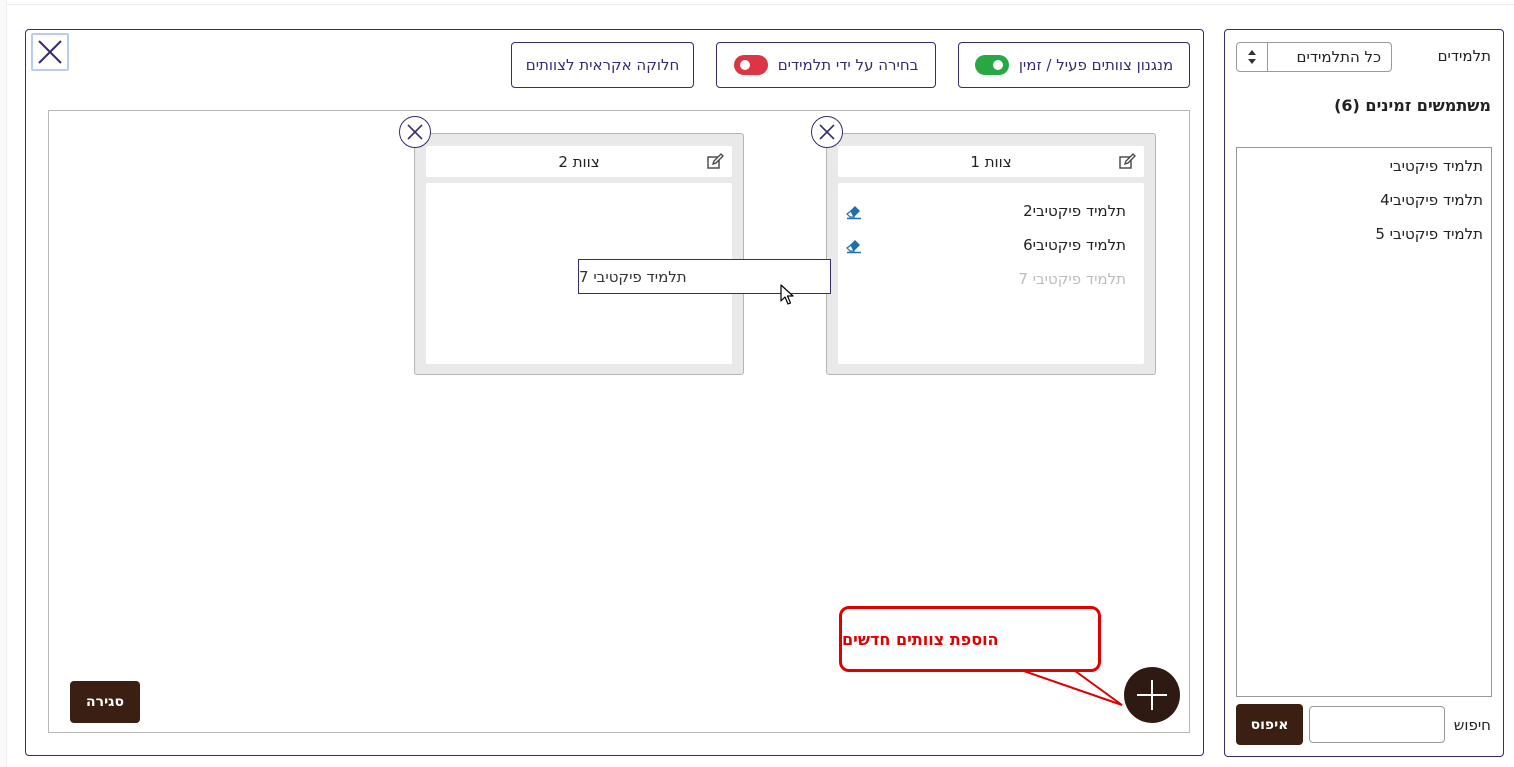 The height and width of the screenshot is (767, 1514). I want to click on student-choice-label: בחירה על ידי תלמידים, so click(848, 65).